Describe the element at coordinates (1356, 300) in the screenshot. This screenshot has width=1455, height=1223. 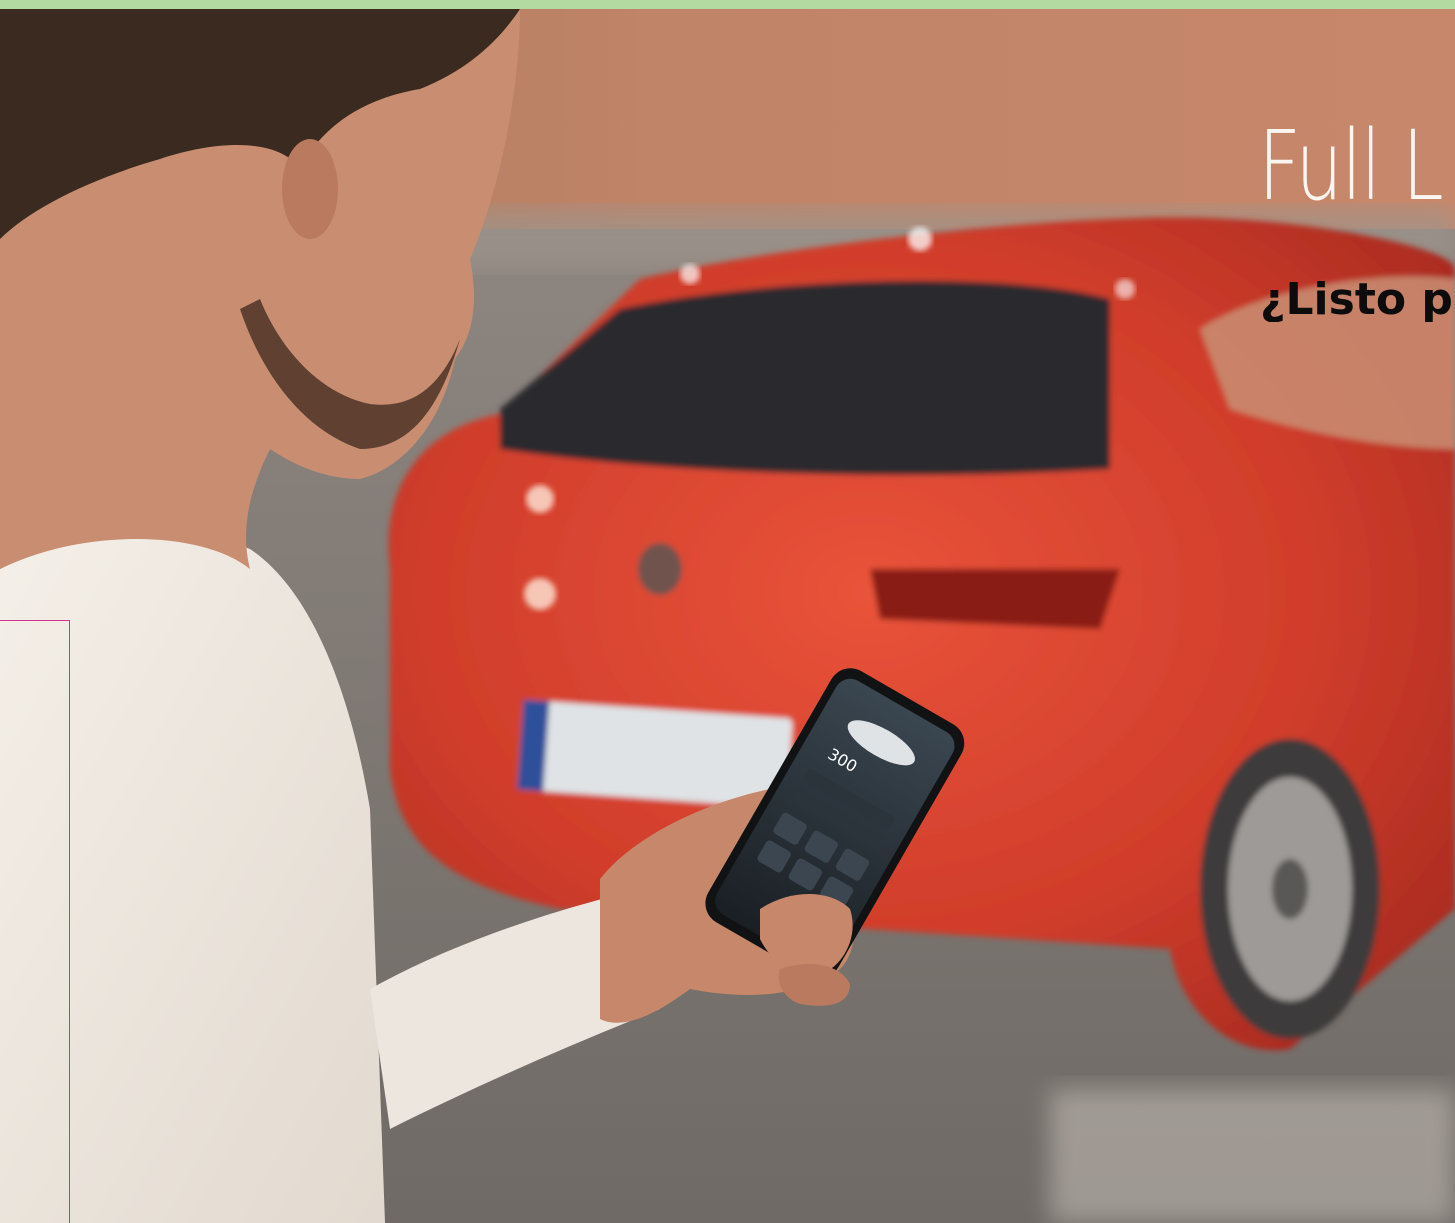
I see `hero-subtitle: ¿Listo p` at that location.